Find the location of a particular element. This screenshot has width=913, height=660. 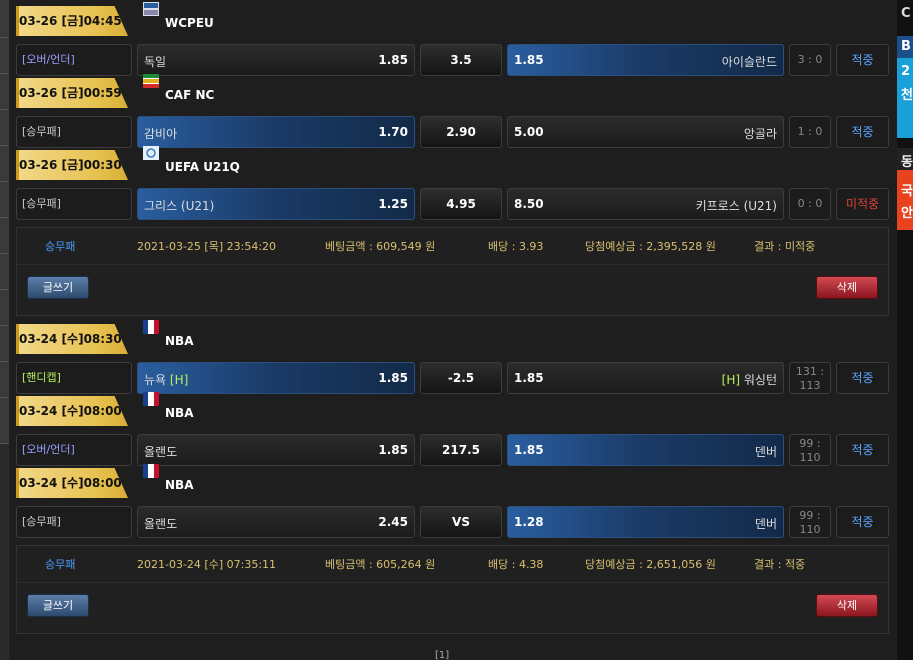

summary-expected-win: 당첨예상금 : 2,651,056 원 is located at coordinates (650, 564).